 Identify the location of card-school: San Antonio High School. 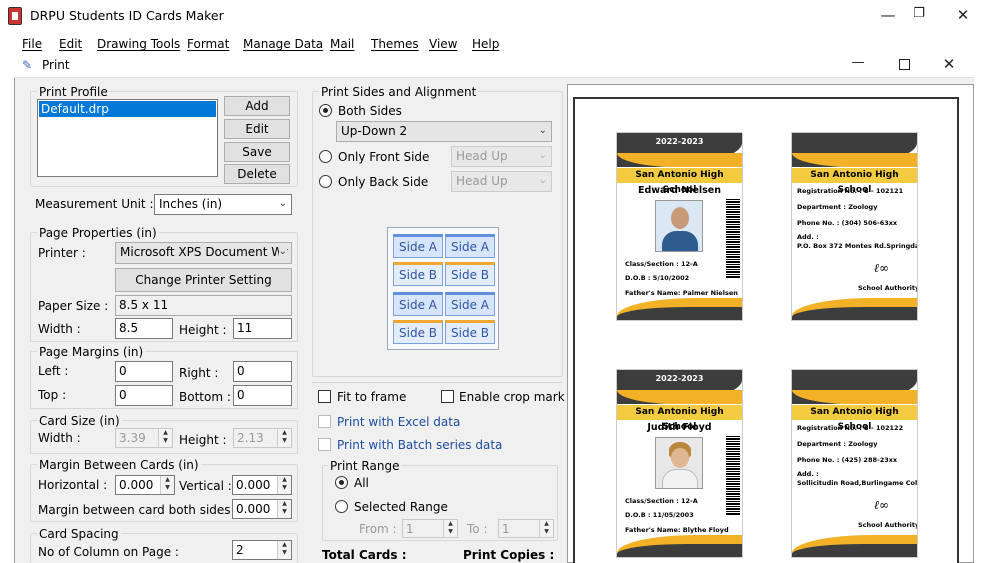
(679, 418).